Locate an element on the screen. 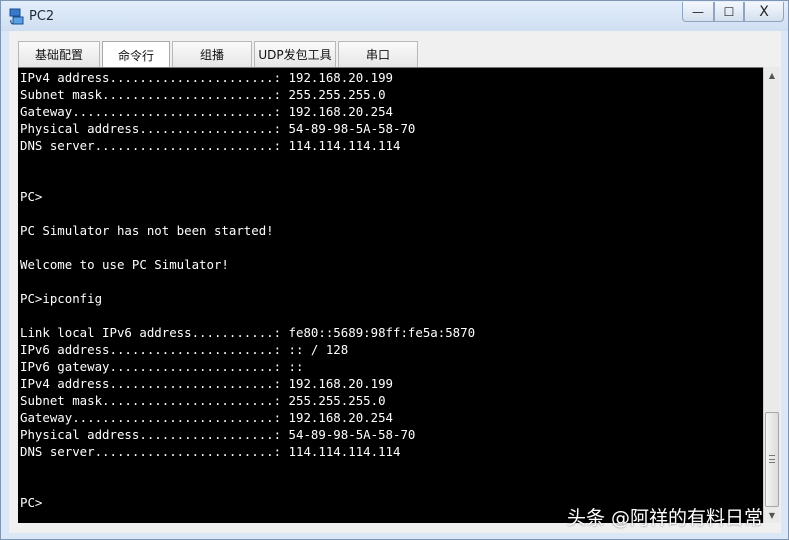 The width and height of the screenshot is (789, 540). maximize-icon: ☐ is located at coordinates (729, 11).